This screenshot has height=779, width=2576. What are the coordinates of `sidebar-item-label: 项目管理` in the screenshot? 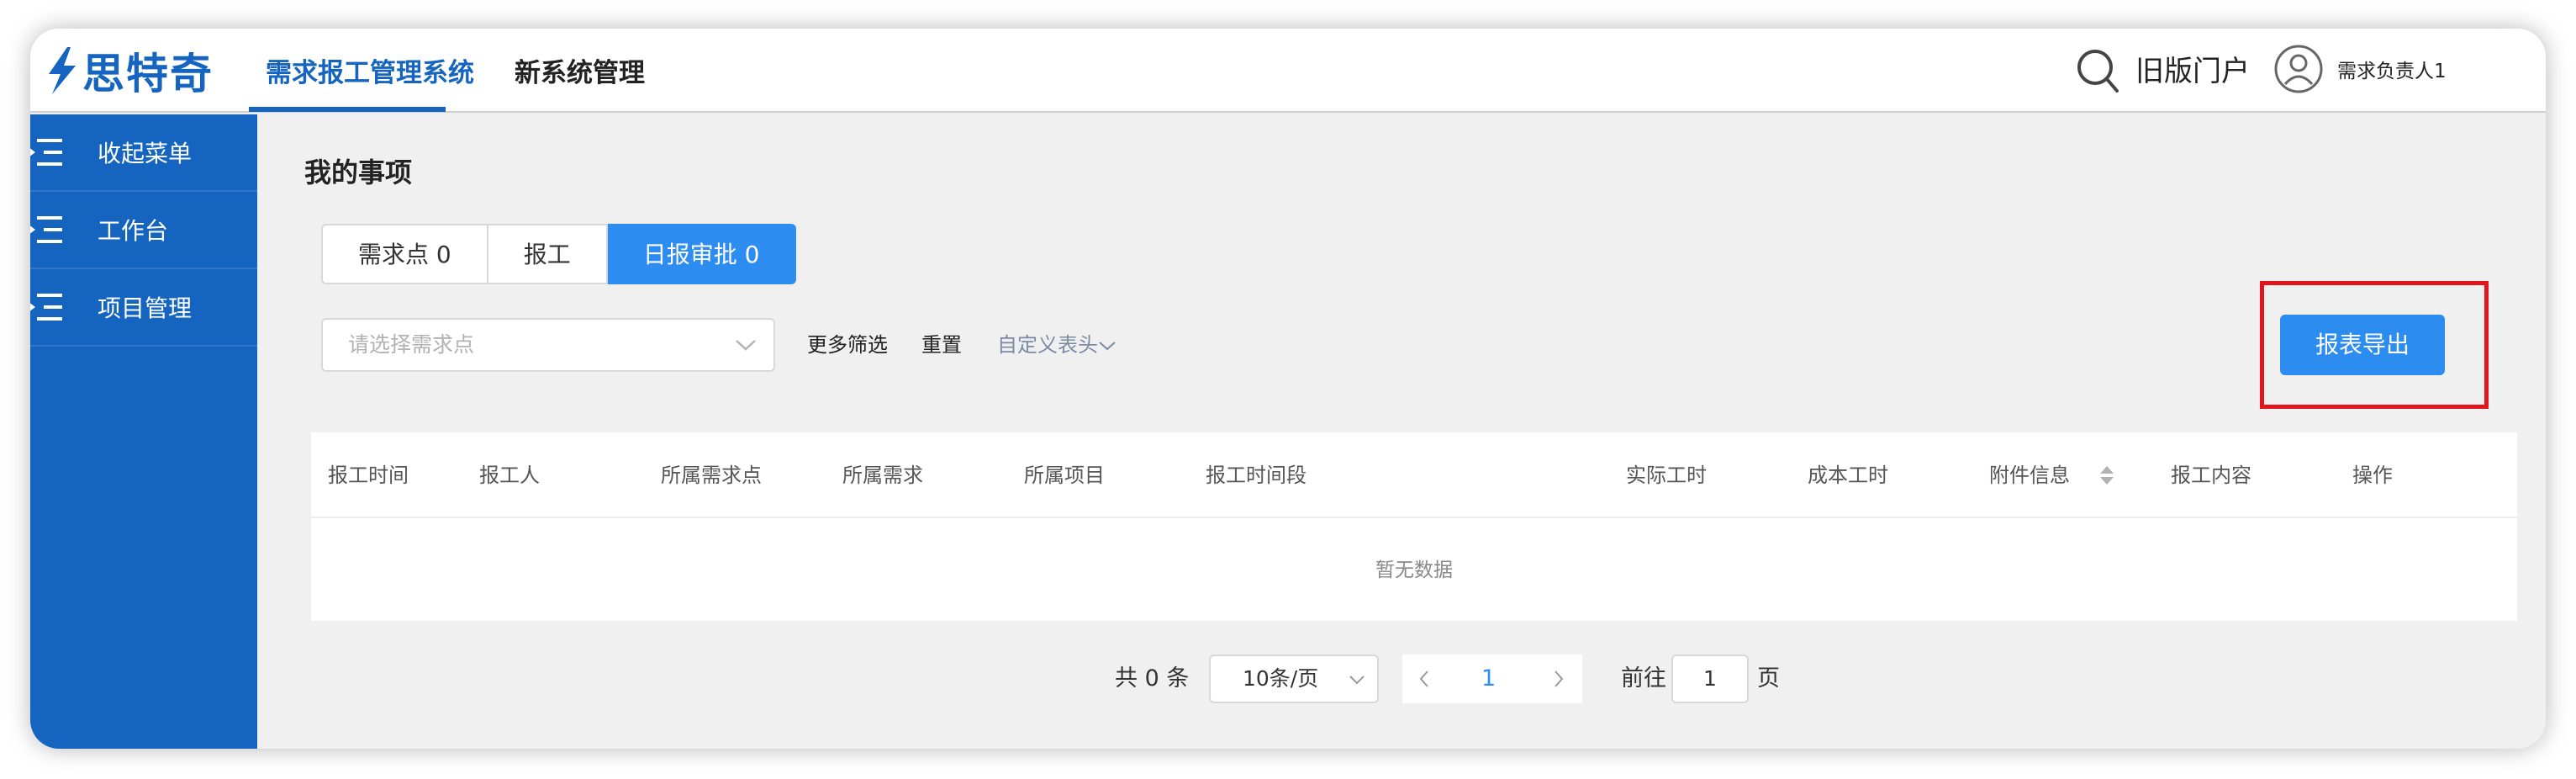 It's located at (145, 308).